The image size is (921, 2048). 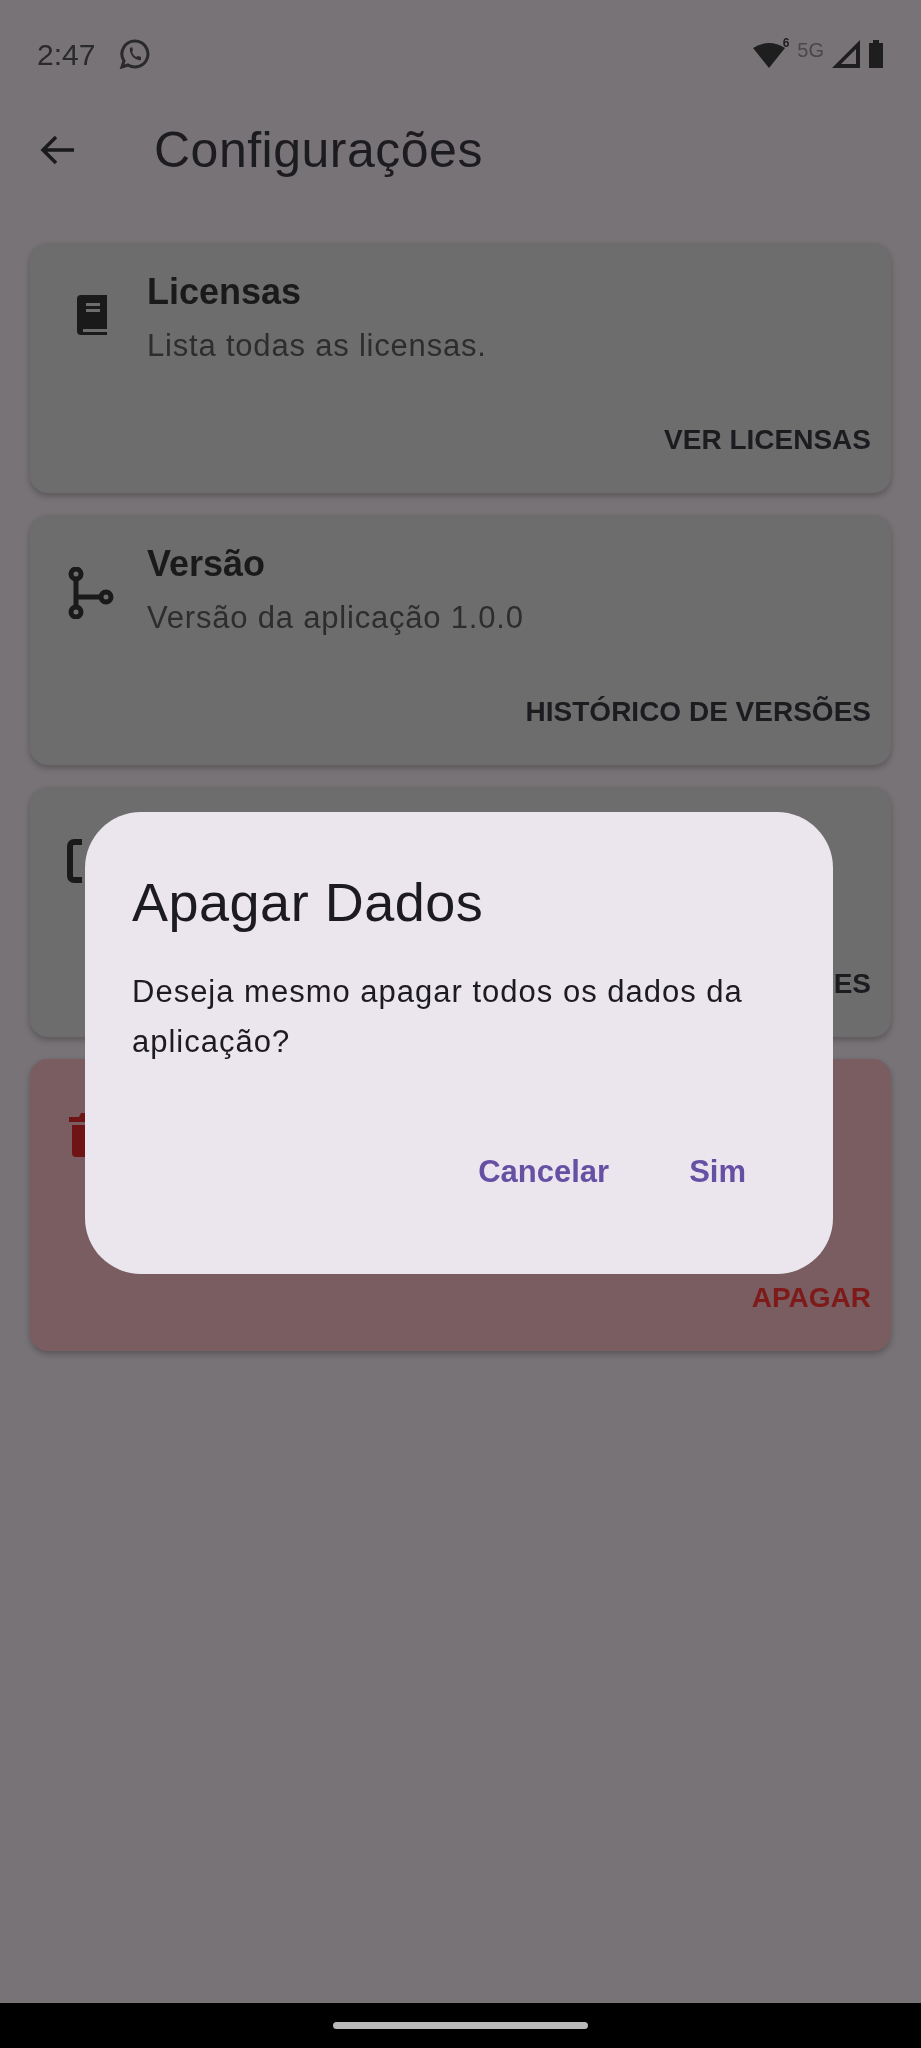 I want to click on dialog-title: Apagar Dados, so click(x=308, y=902).